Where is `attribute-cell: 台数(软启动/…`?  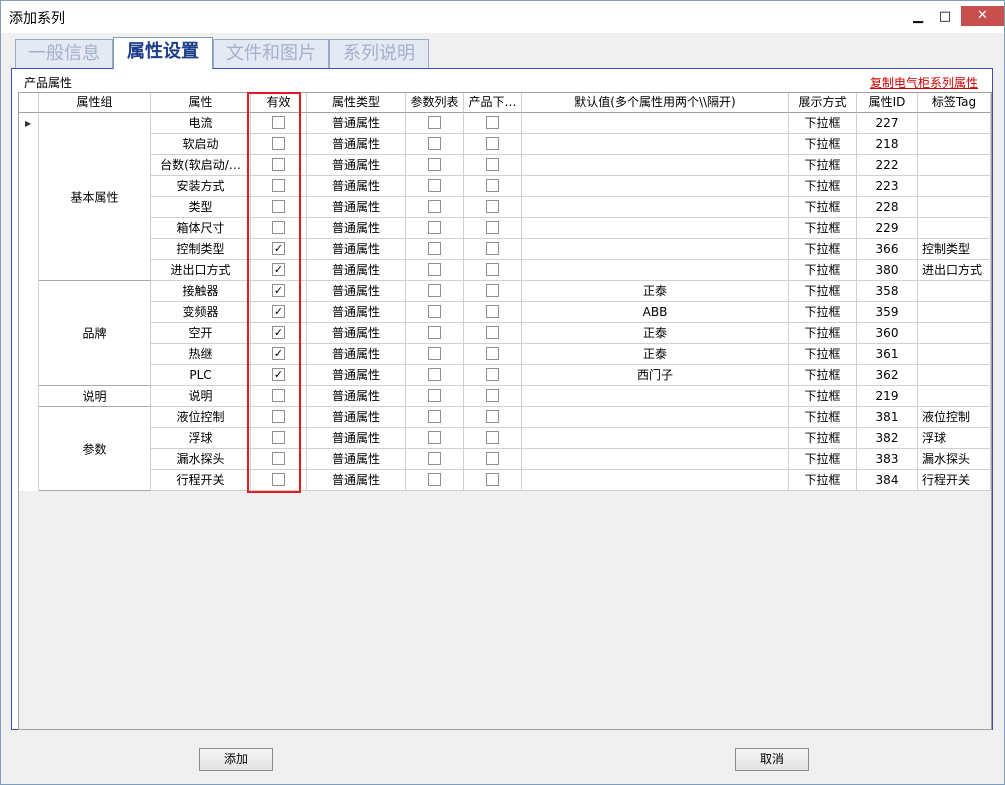
attribute-cell: 台数(软启动/… is located at coordinates (201, 165).